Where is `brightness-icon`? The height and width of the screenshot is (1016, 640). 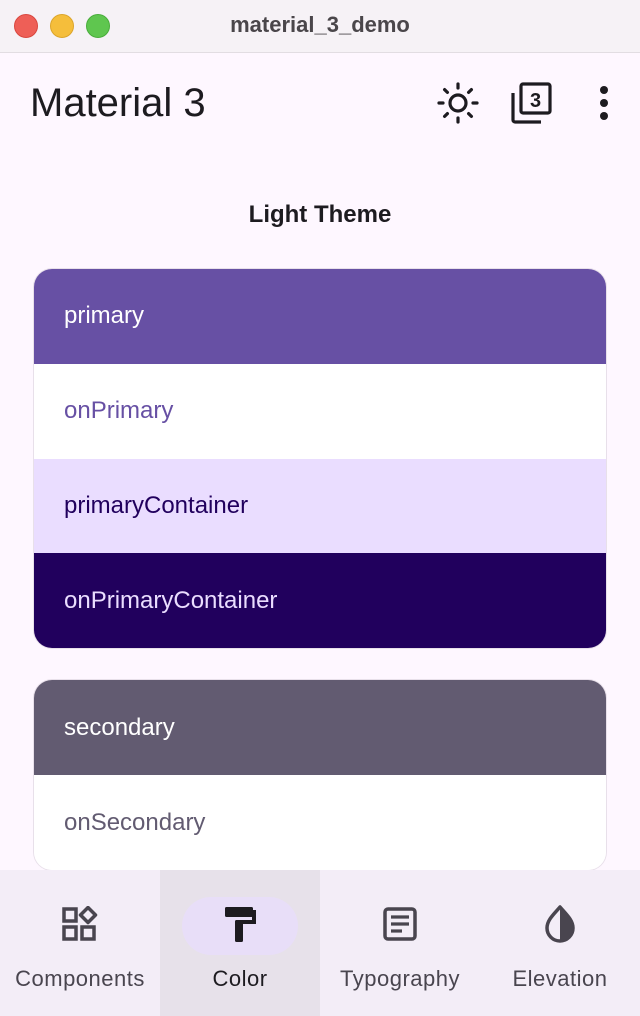
brightness-icon is located at coordinates (458, 103).